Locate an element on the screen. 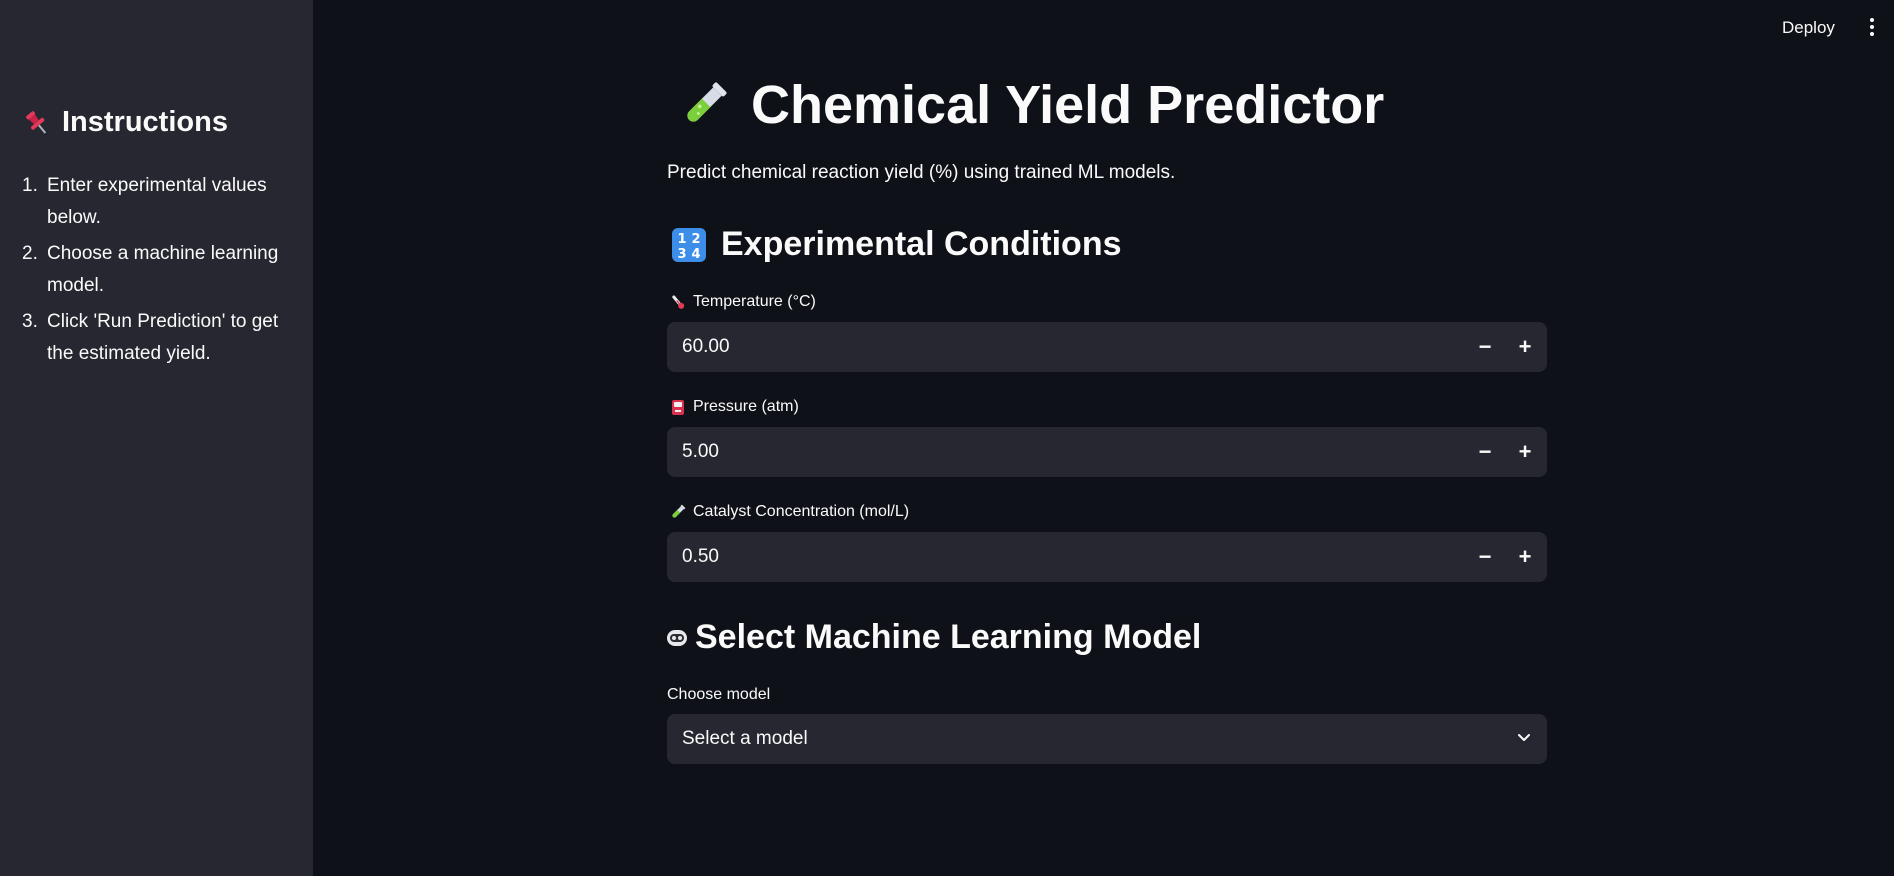 This screenshot has height=876, width=1894. catalyst-value is located at coordinates (1066, 557).